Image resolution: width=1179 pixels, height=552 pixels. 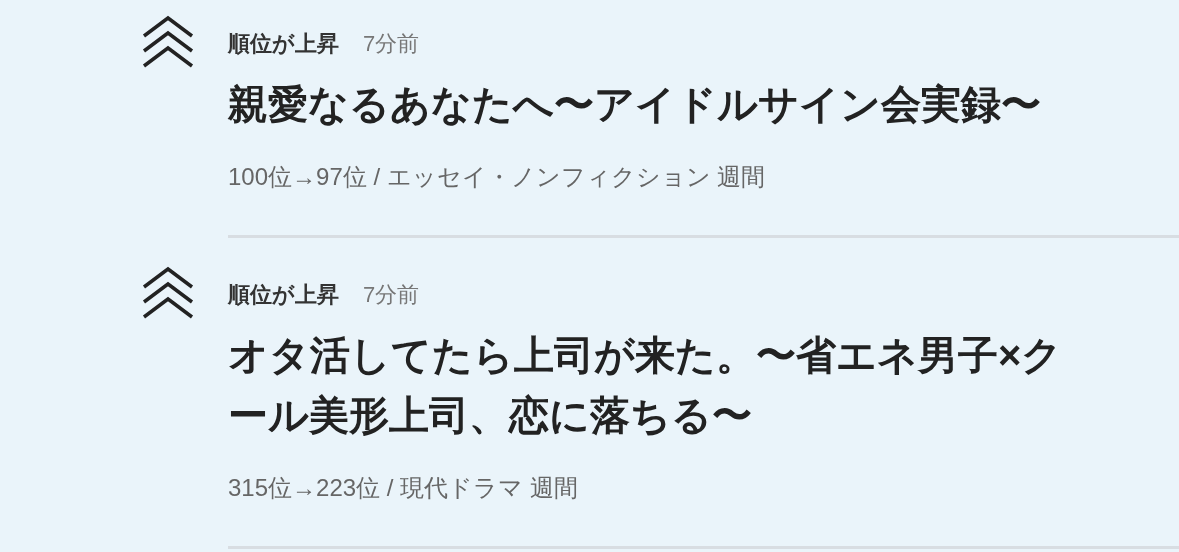 I want to click on work-title-link: 親愛なるあなたへ〜アイドルサイン会実録〜, so click(x=658, y=104).